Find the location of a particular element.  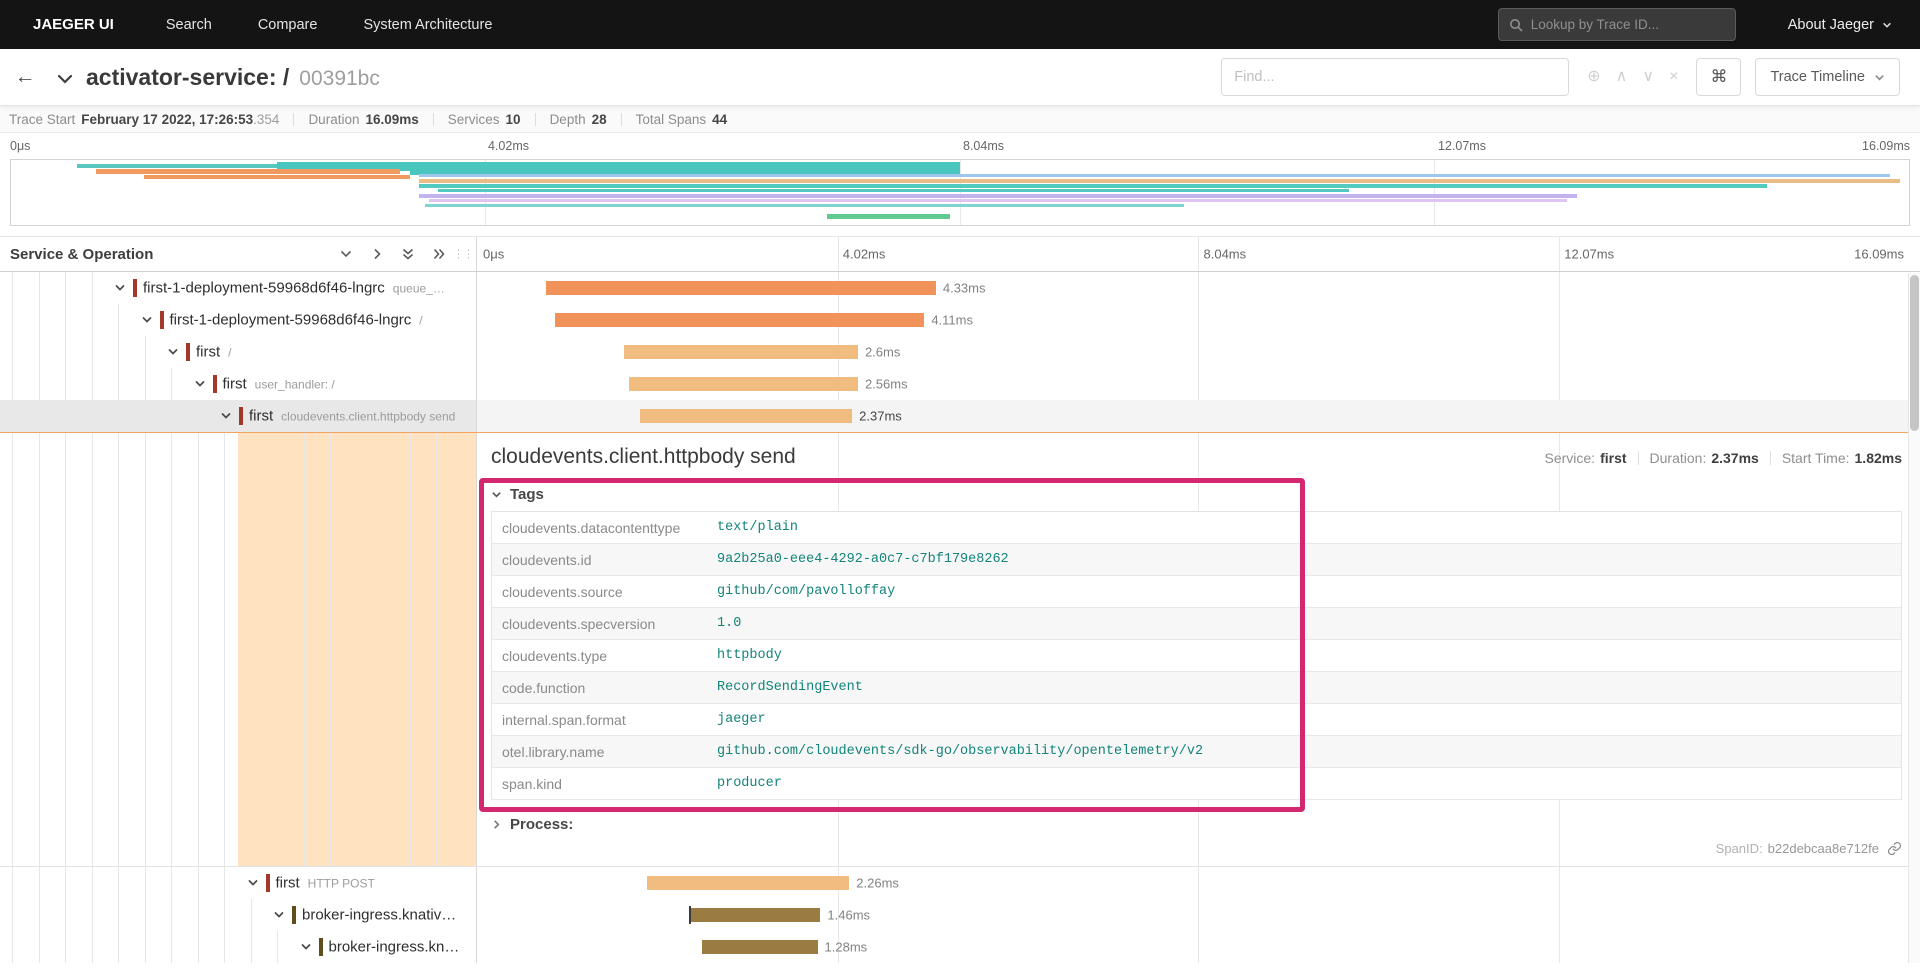

trace-title: activator-service: / 00391bc is located at coordinates (233, 77).